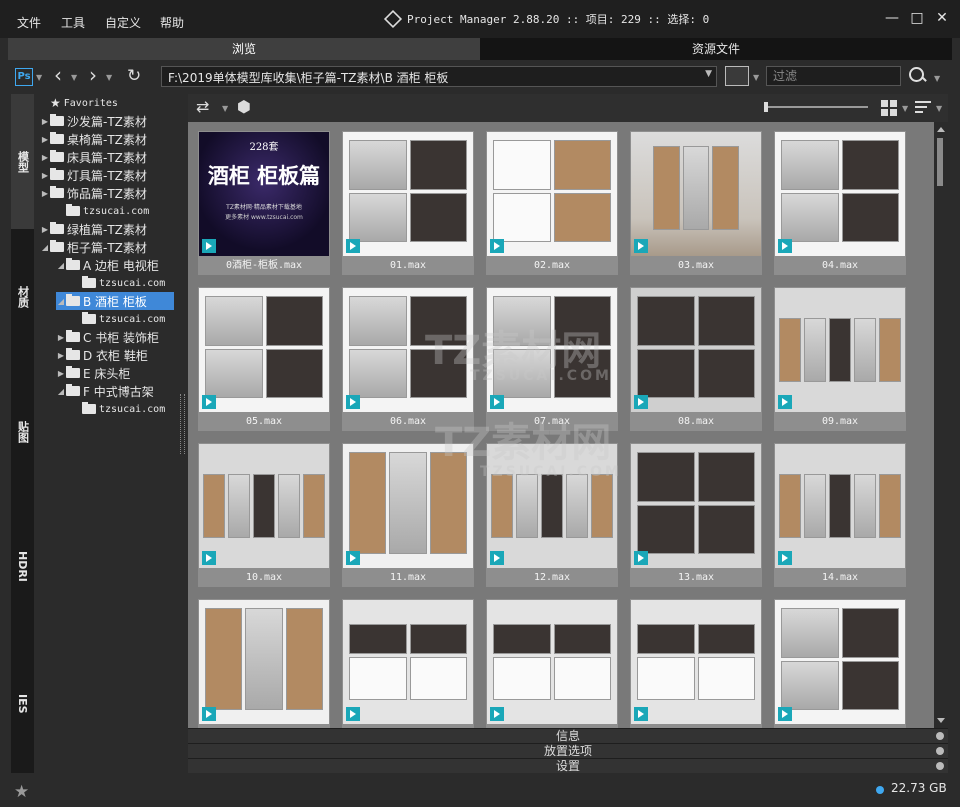 This screenshot has height=807, width=960. I want to click on filter-input, so click(833, 76).